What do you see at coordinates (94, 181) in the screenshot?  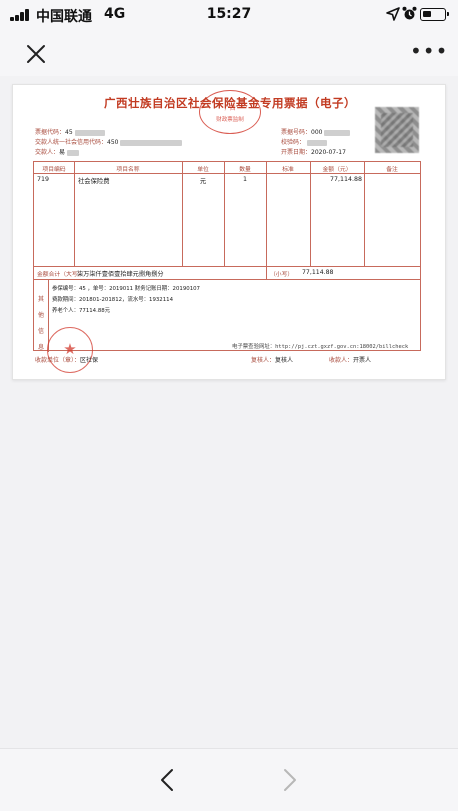 I see `row-name: 社会保险费` at bounding box center [94, 181].